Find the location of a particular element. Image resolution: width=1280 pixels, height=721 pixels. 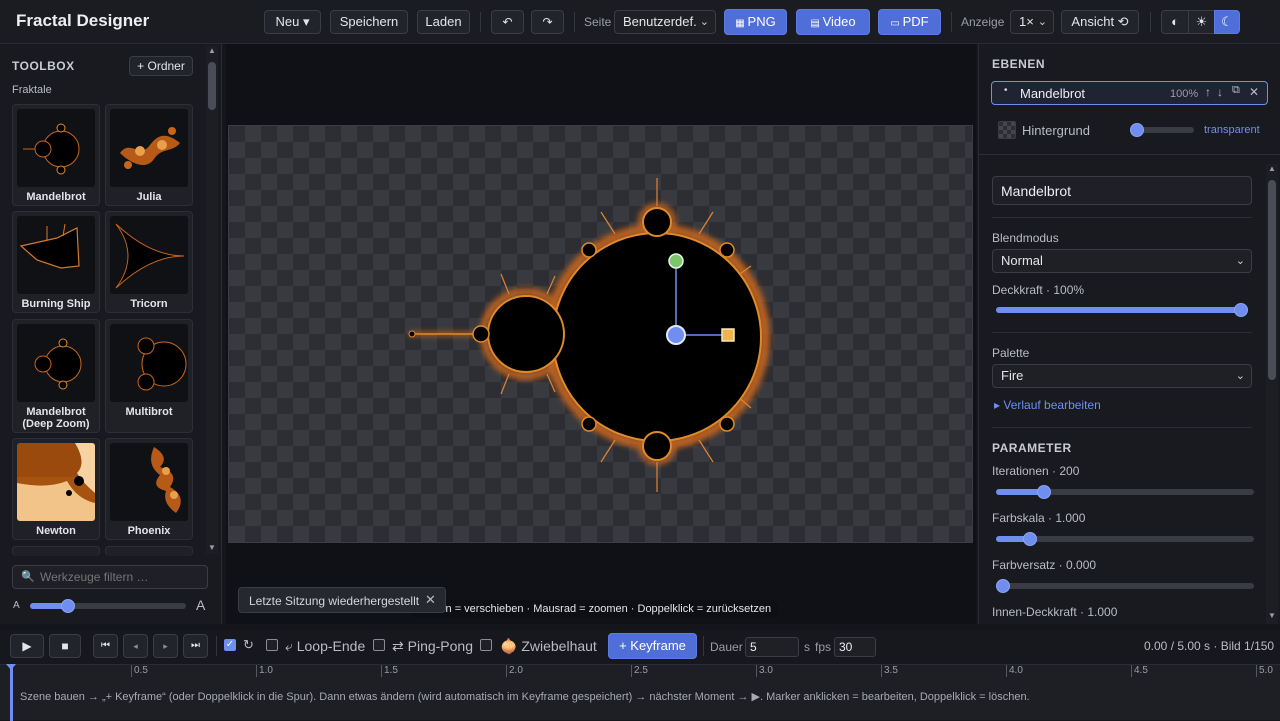

export-png-button: ▦ PNG is located at coordinates (755, 22).